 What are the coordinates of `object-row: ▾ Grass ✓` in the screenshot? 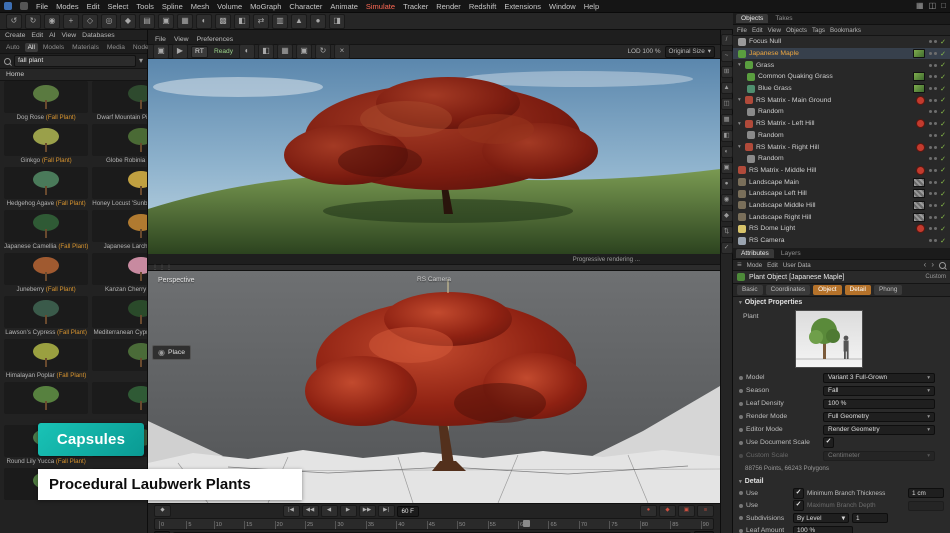 It's located at (841, 65).